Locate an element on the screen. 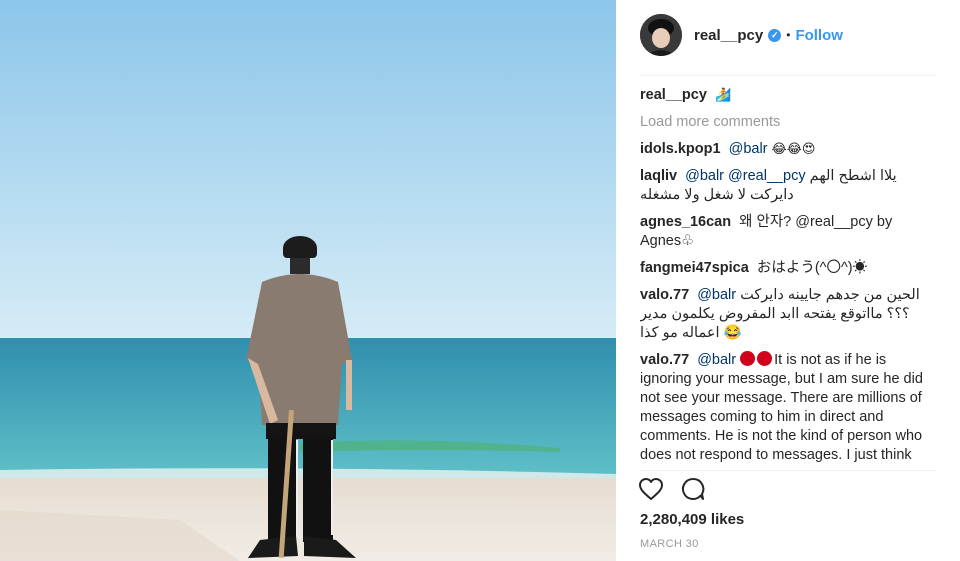  header-divider is located at coordinates (788, 75).